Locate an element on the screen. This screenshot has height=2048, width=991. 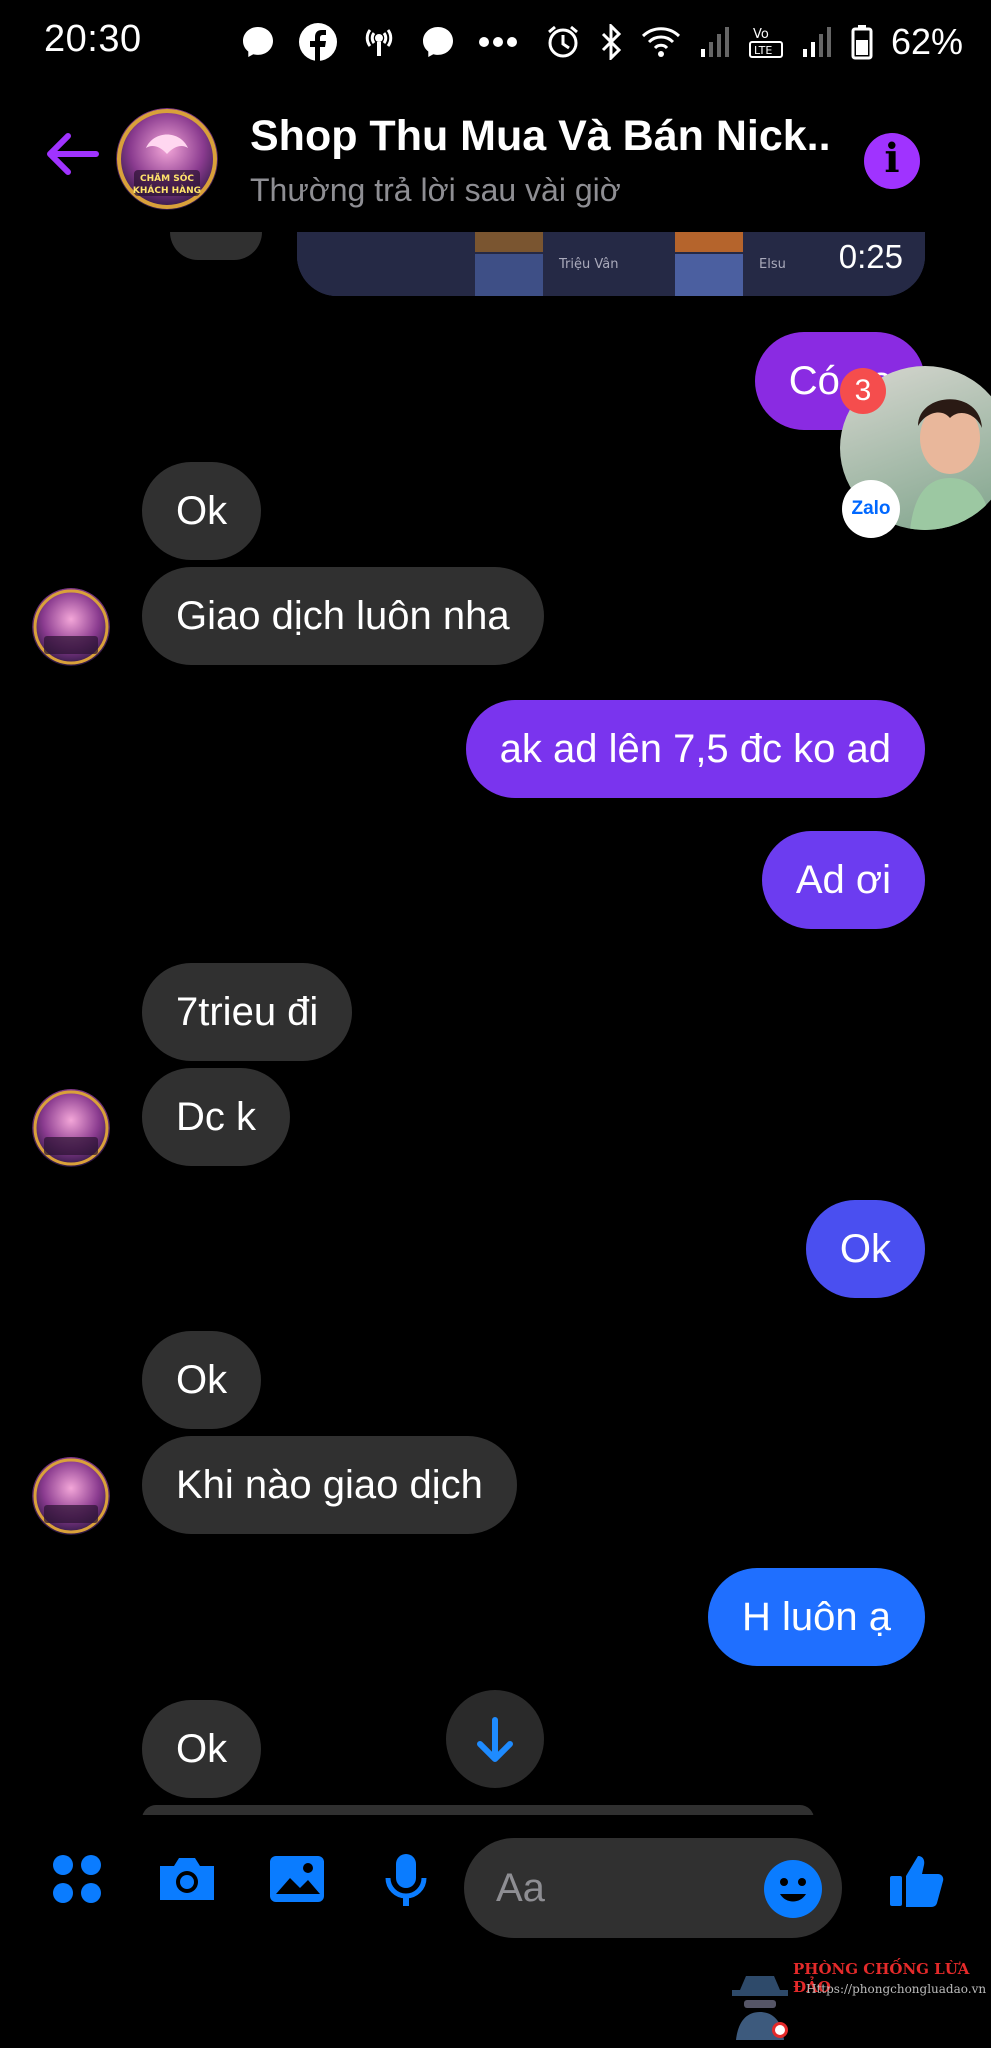
notification-icons is located at coordinates (379, 42).